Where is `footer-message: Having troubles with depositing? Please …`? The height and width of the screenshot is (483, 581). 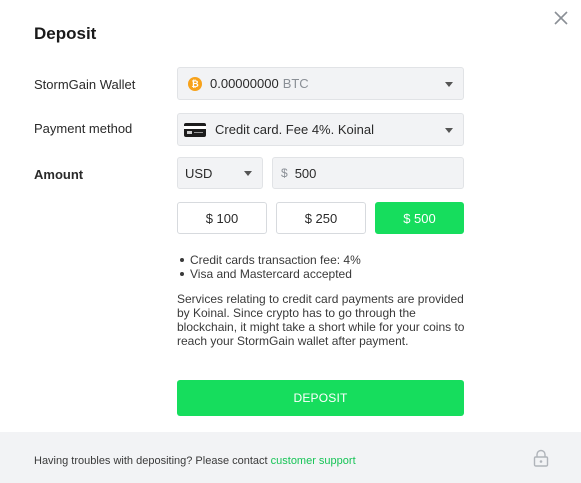
footer-message: Having troubles with depositing? Please … is located at coordinates (152, 461).